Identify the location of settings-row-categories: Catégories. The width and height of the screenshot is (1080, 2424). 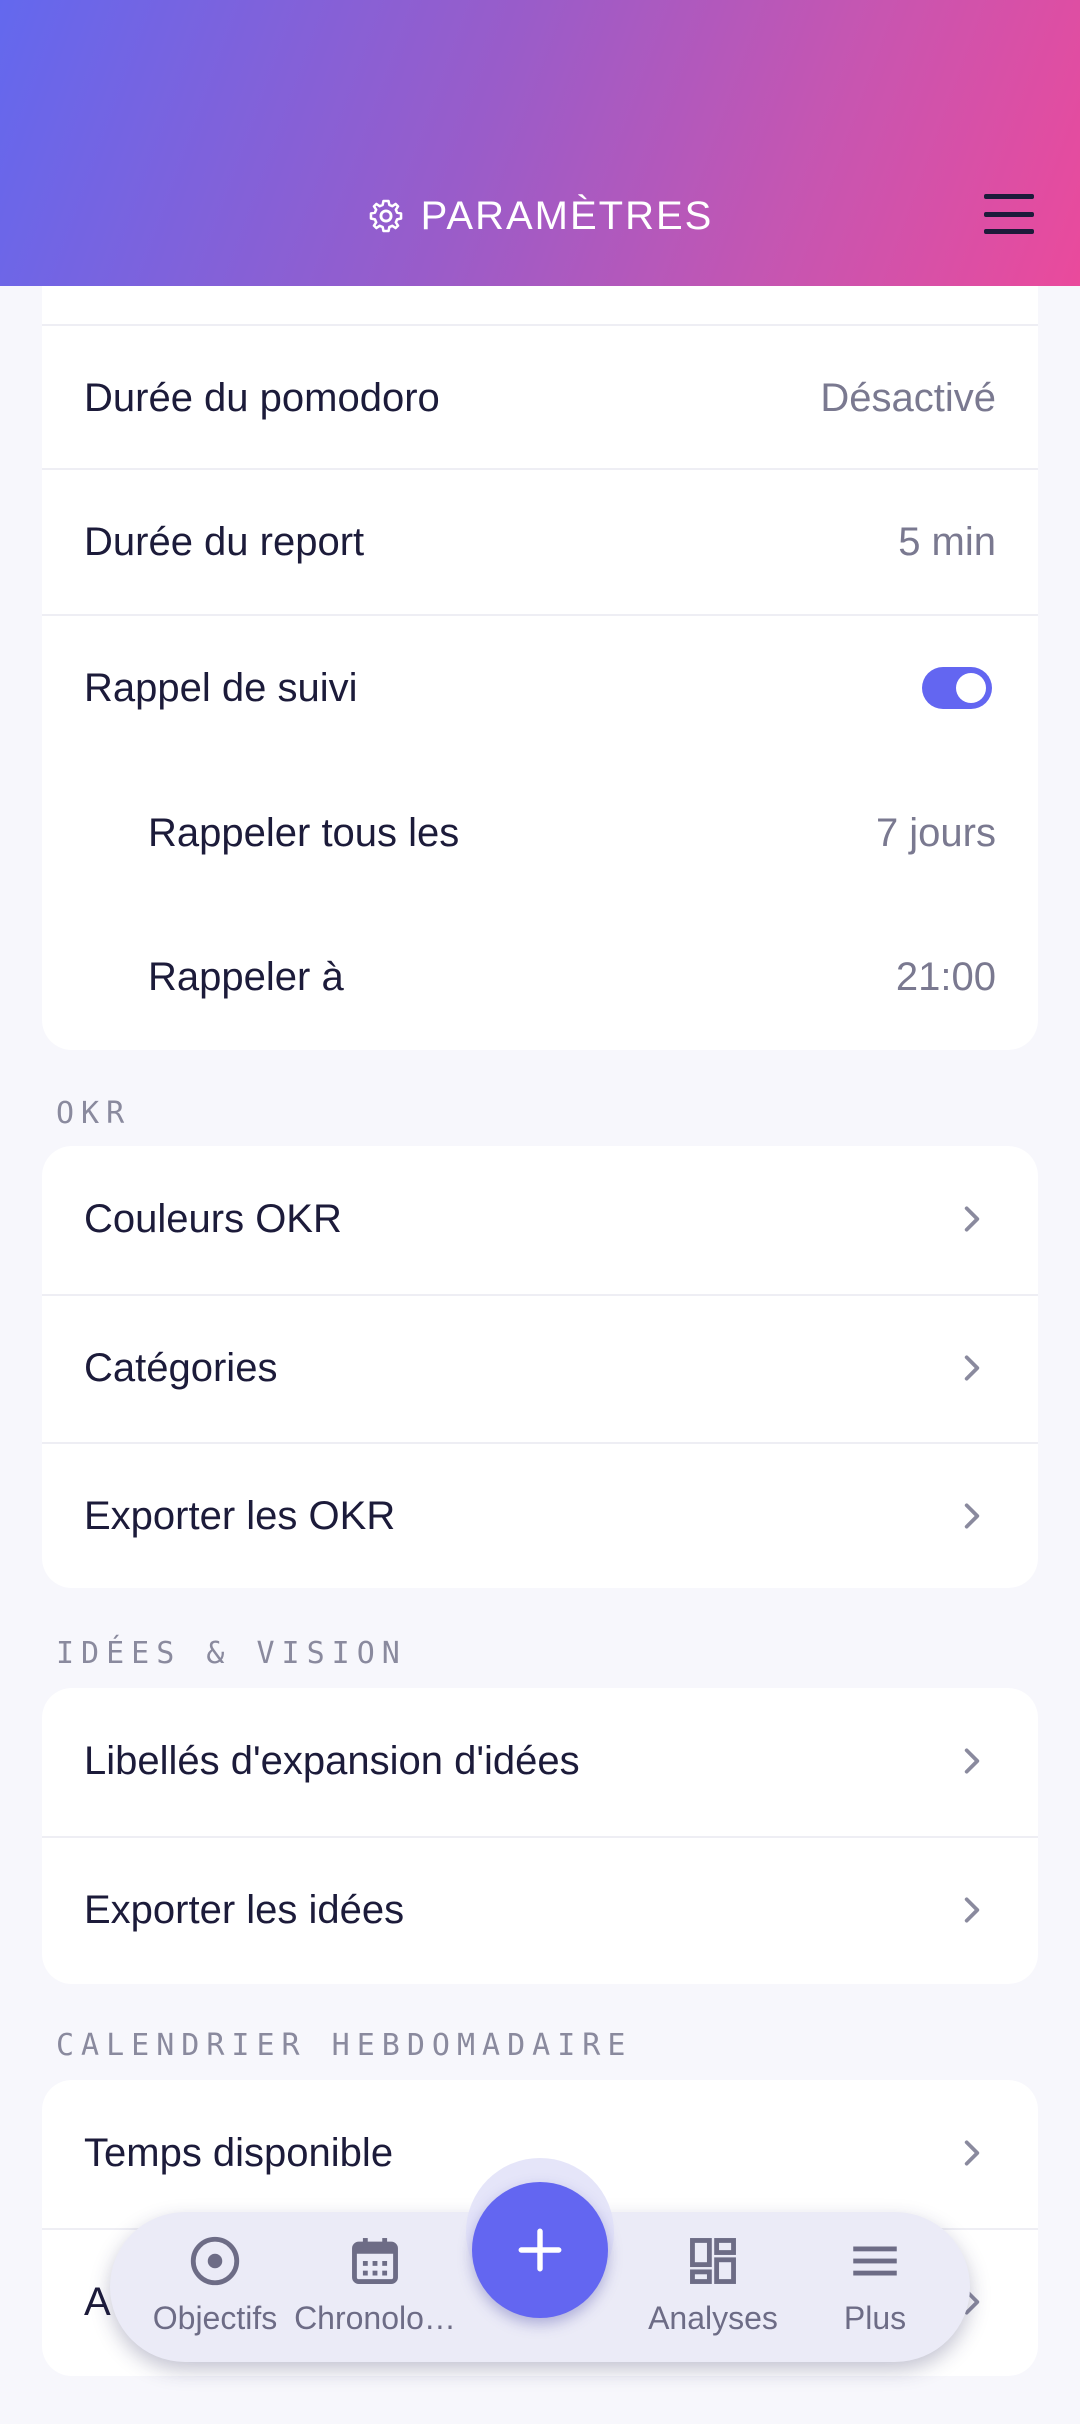
(540, 1367).